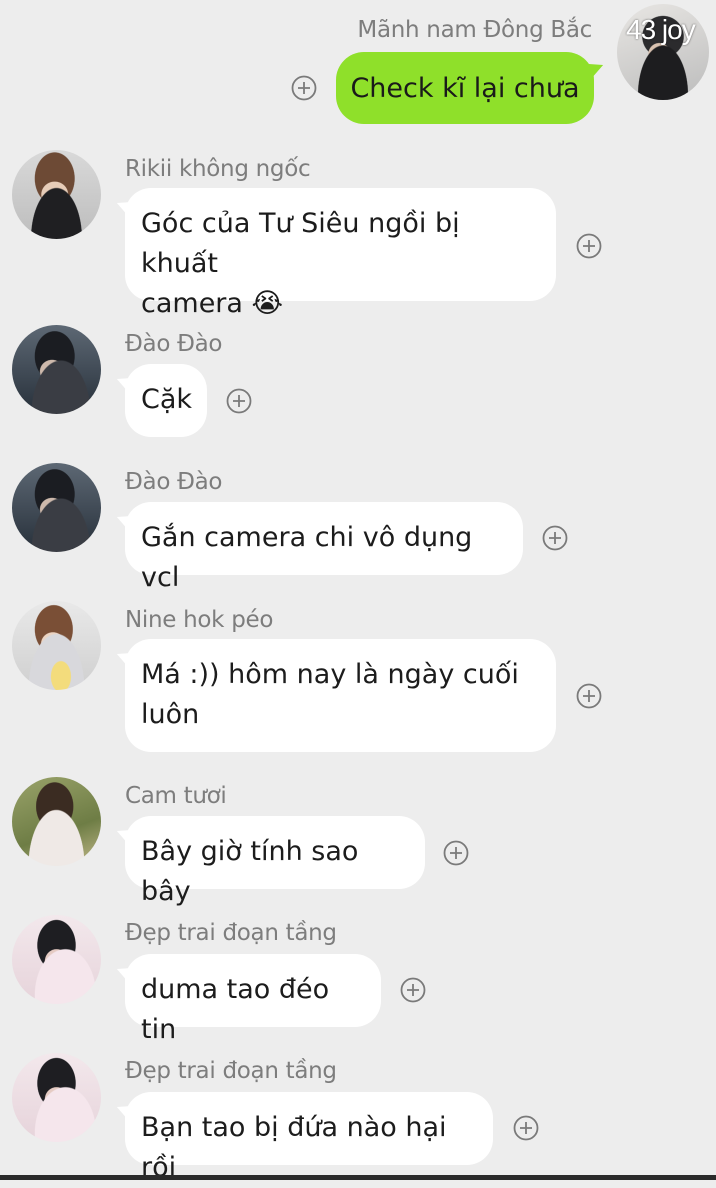  What do you see at coordinates (199, 620) in the screenshot?
I see `sender-name: Nine hok péo` at bounding box center [199, 620].